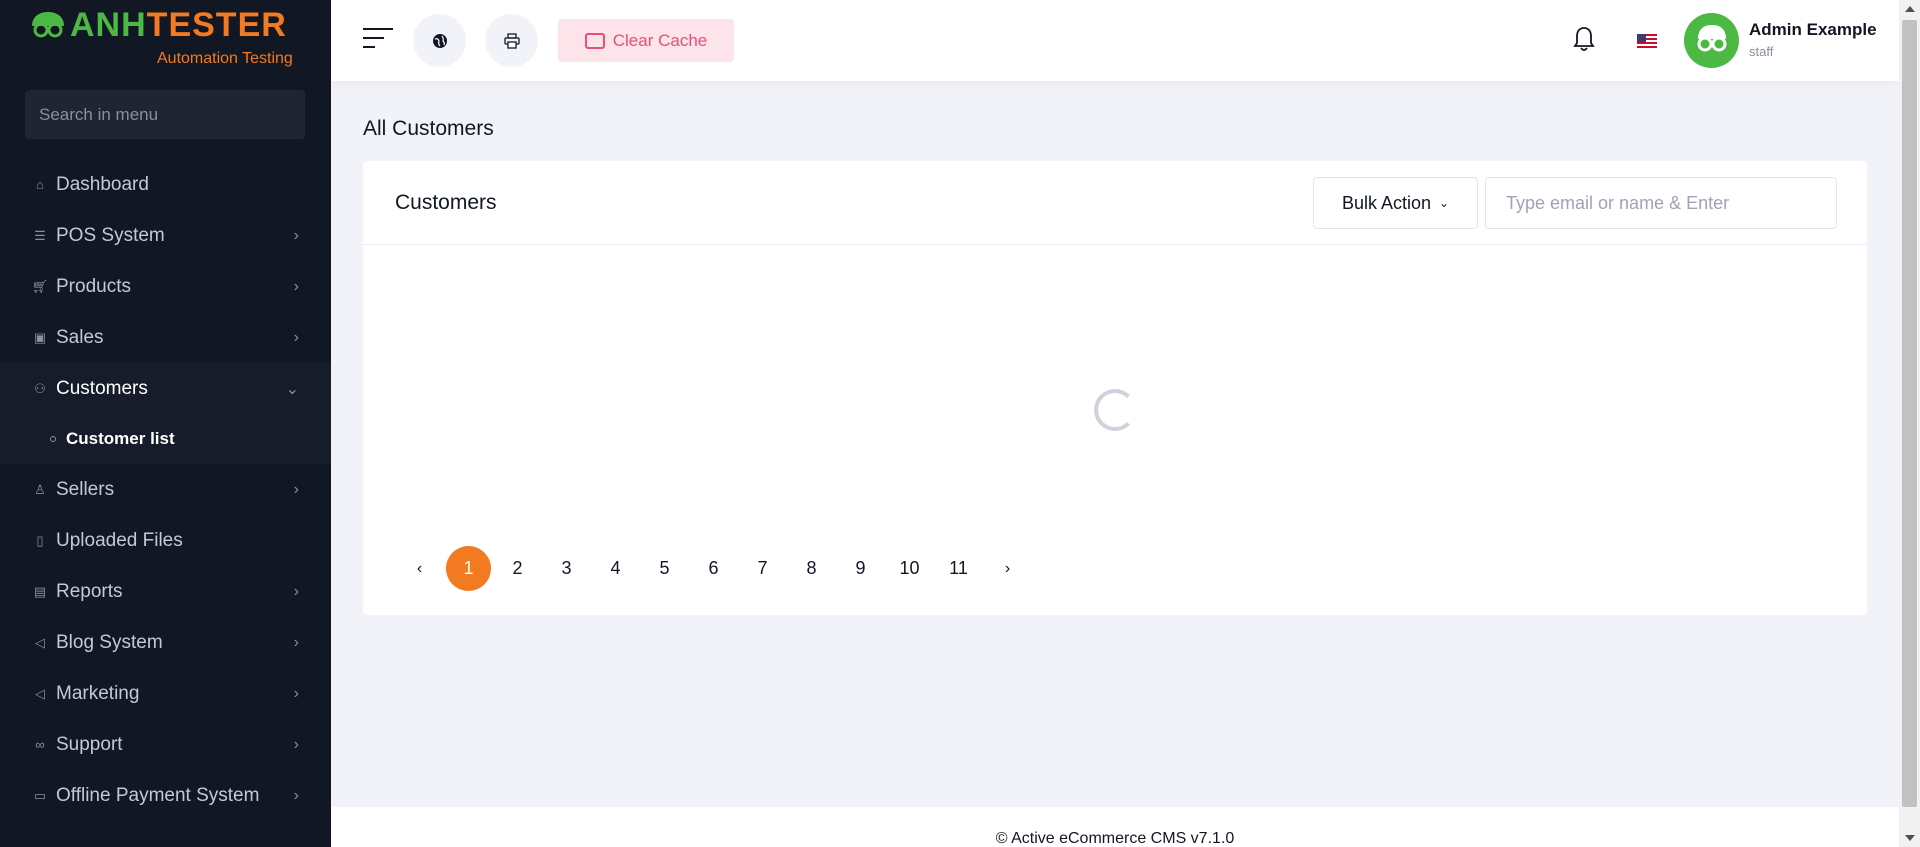 Image resolution: width=1920 pixels, height=847 pixels. Describe the element at coordinates (165, 337) in the screenshot. I see `sidebar-item-sales: ▣ Sales ›` at that location.